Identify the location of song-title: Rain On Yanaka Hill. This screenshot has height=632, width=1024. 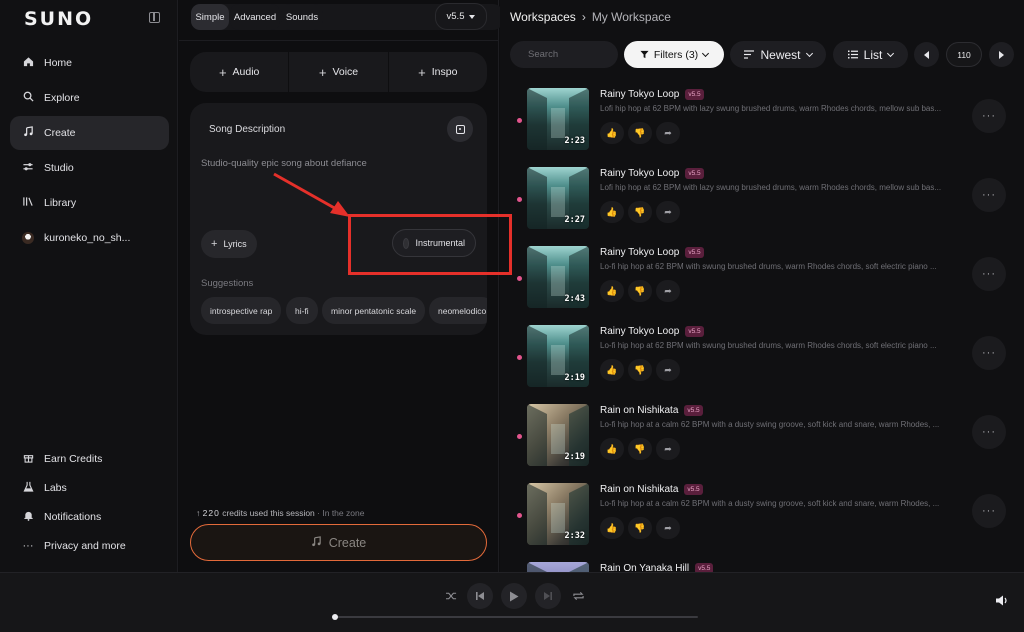
(644, 567).